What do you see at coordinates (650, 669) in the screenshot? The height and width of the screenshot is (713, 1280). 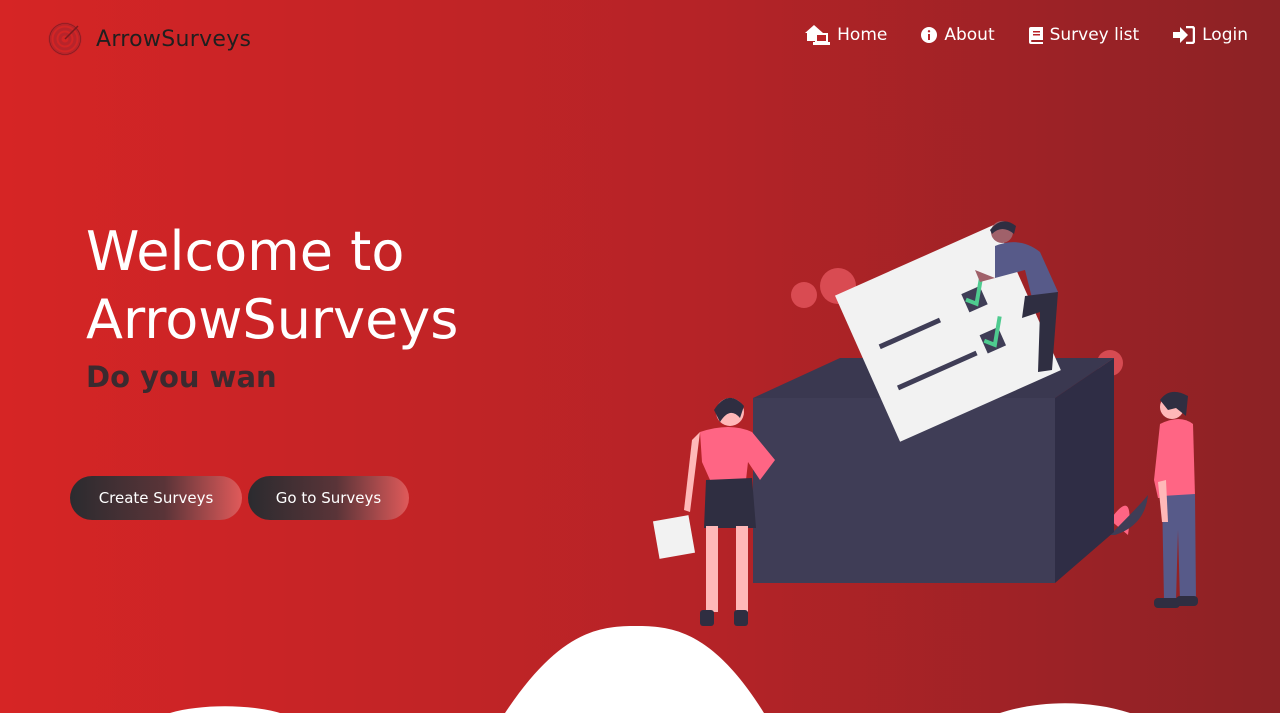 I see `bottom-wave-decoration` at bounding box center [650, 669].